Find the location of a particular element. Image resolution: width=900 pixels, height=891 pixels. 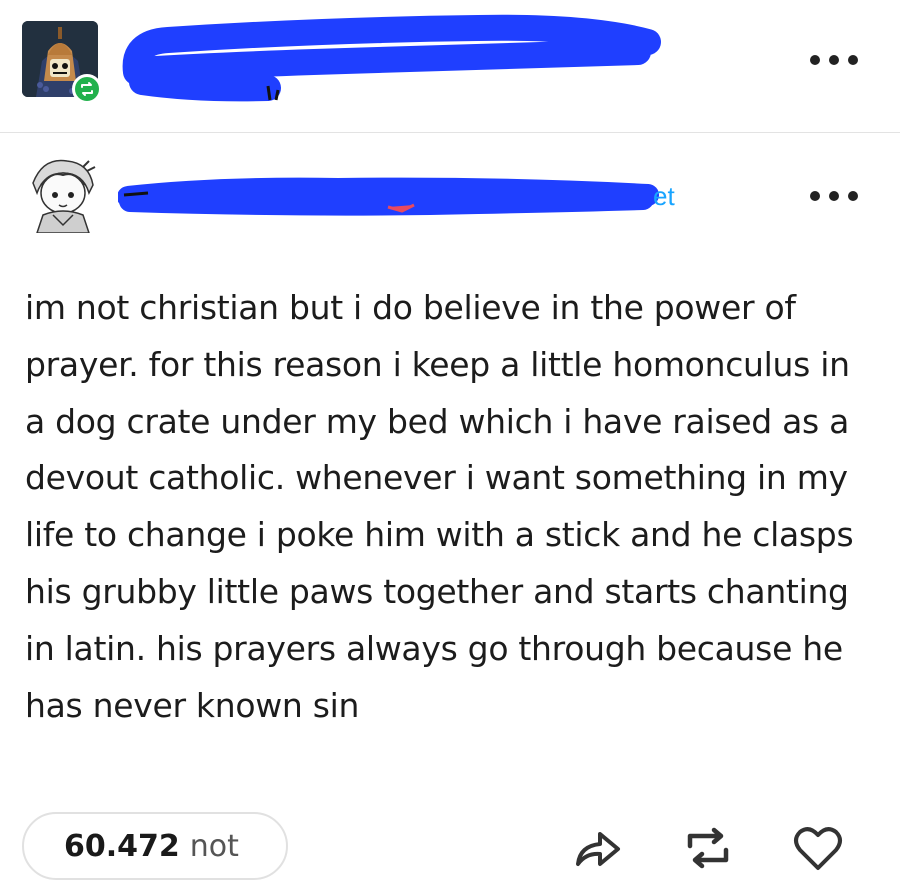

poster-header: et is located at coordinates (450, 193).